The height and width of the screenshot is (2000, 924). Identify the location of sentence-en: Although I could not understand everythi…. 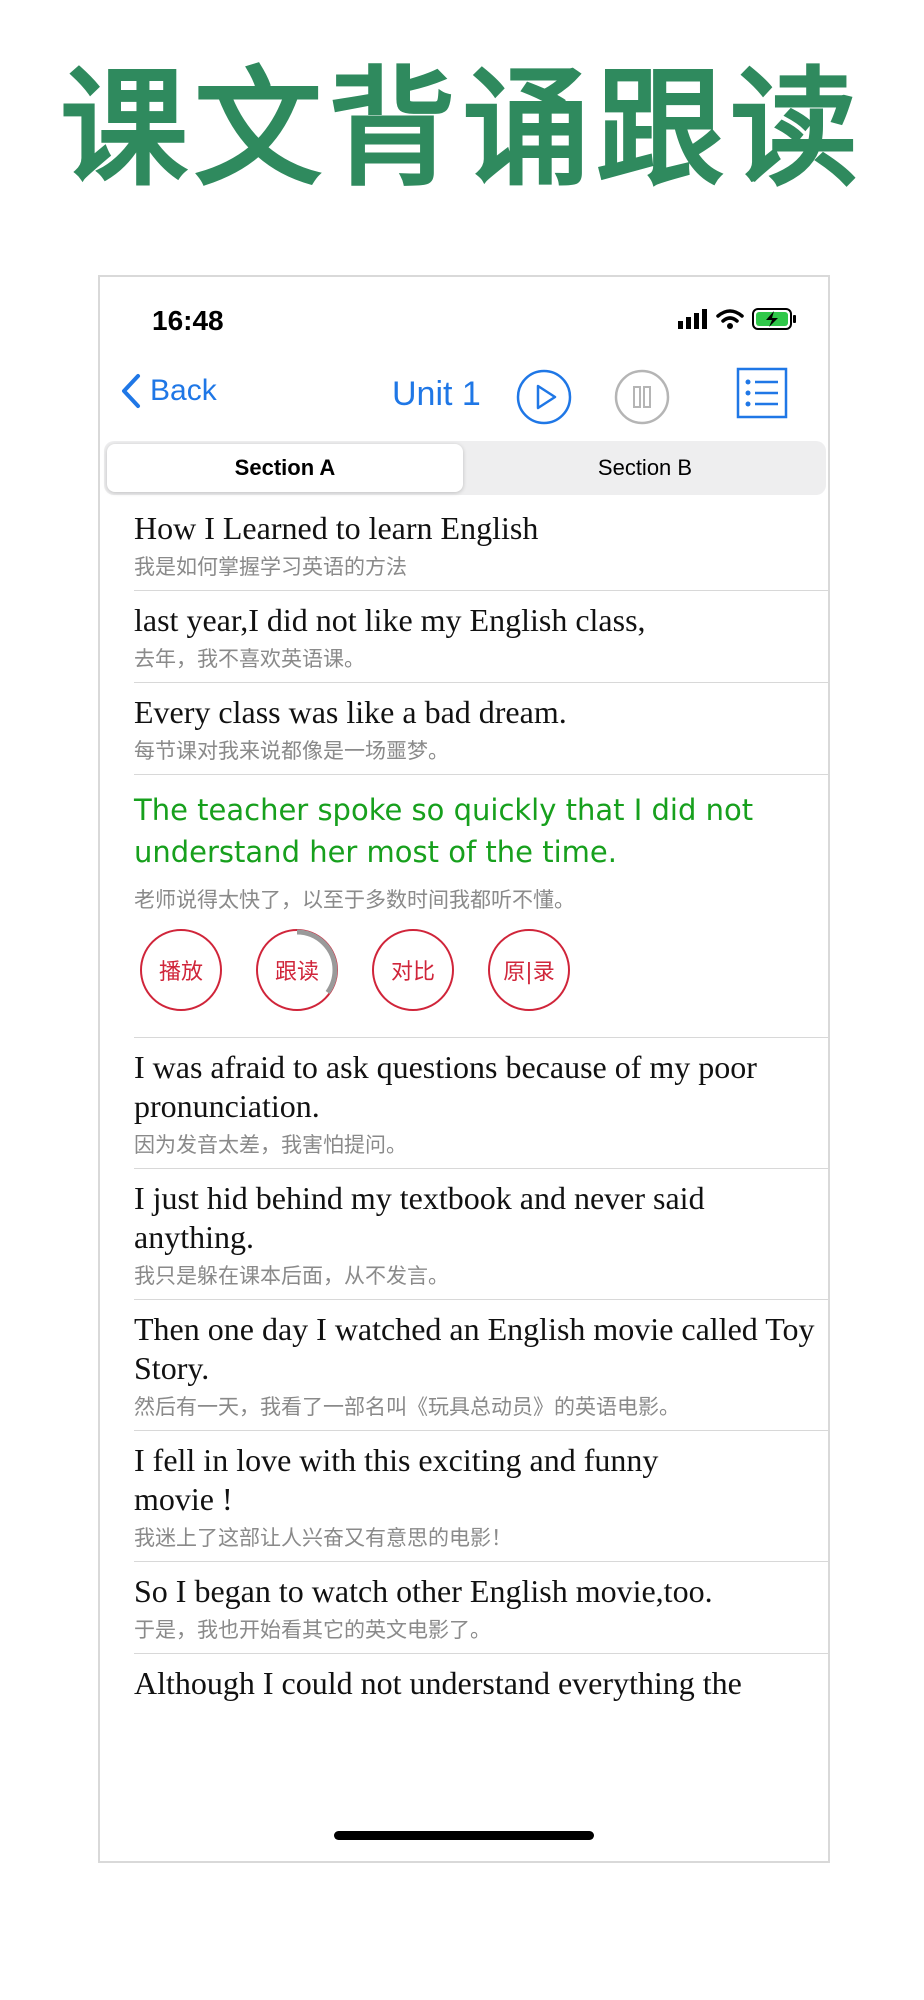
(438, 1683).